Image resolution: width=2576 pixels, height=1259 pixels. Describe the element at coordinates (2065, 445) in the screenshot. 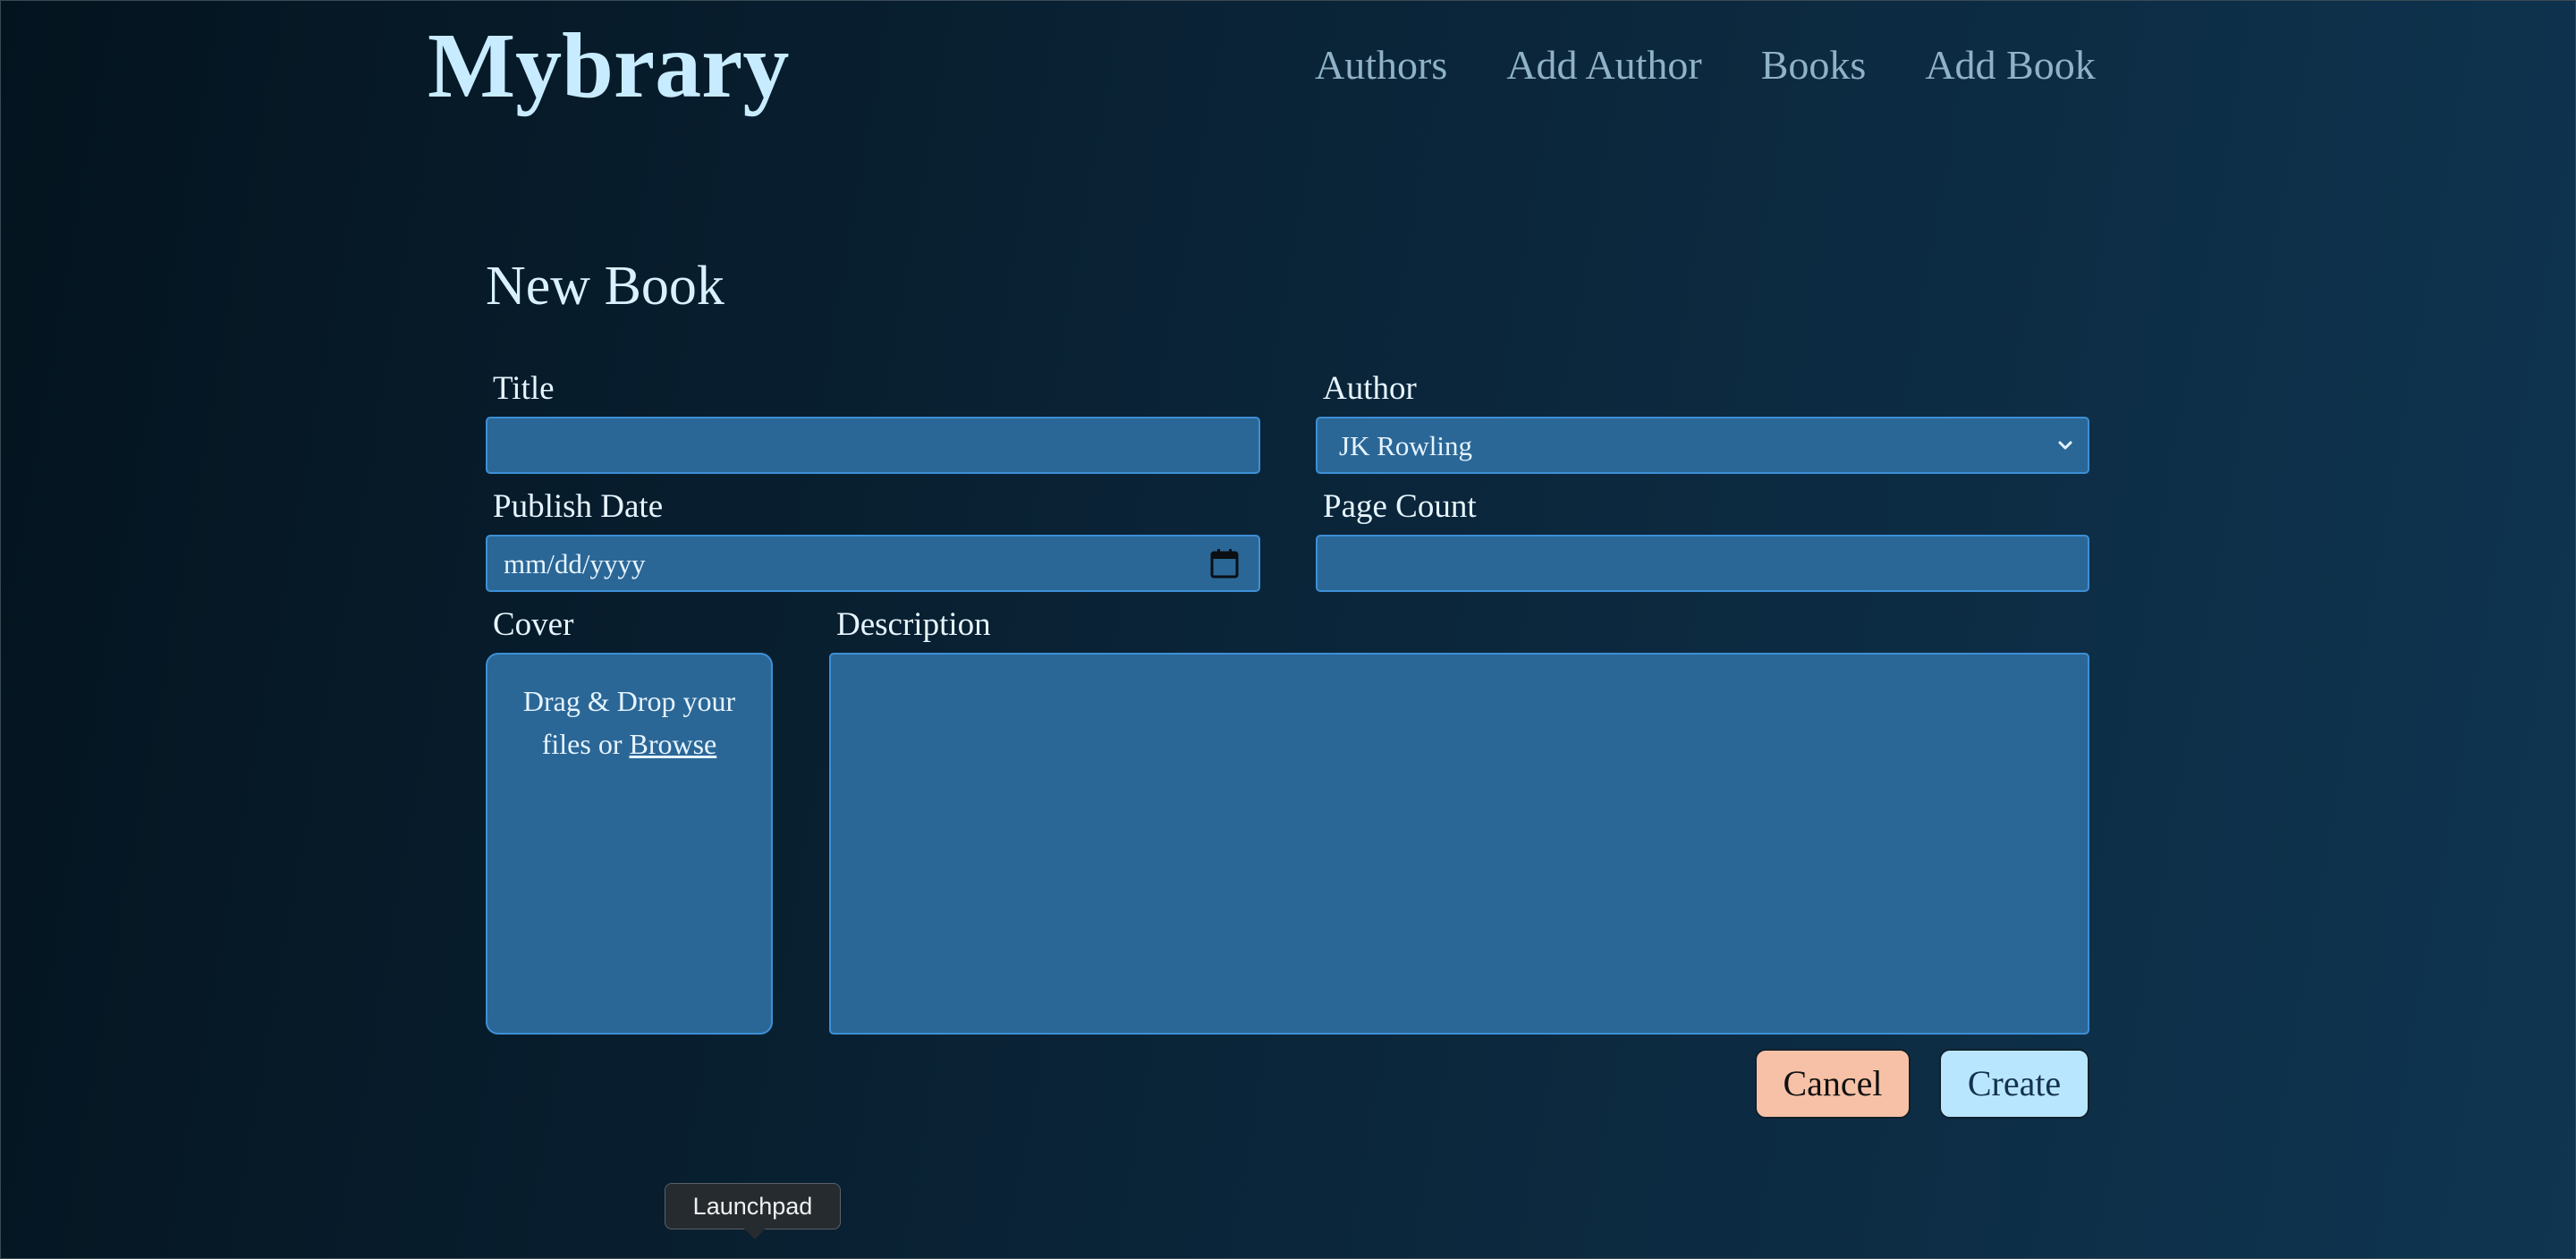

I see `chevron-down-icon` at that location.